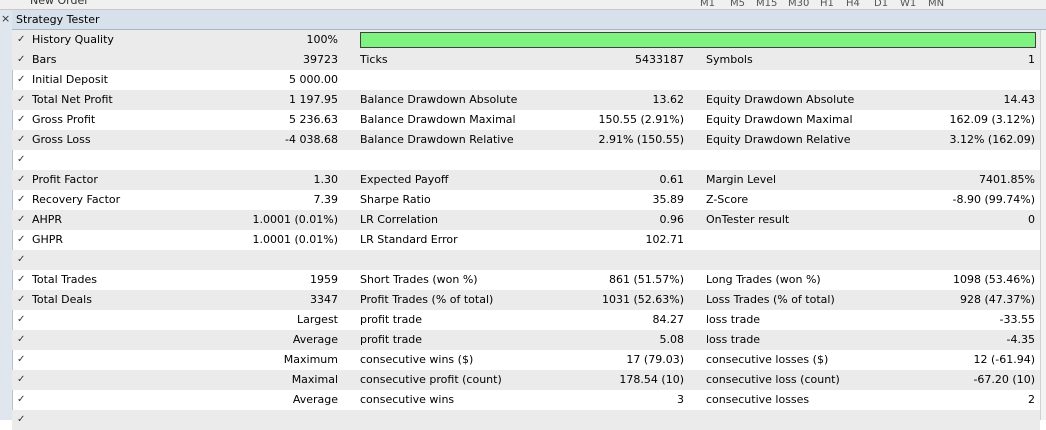 The image size is (1046, 430). I want to click on stat-value: 3, so click(680, 399).